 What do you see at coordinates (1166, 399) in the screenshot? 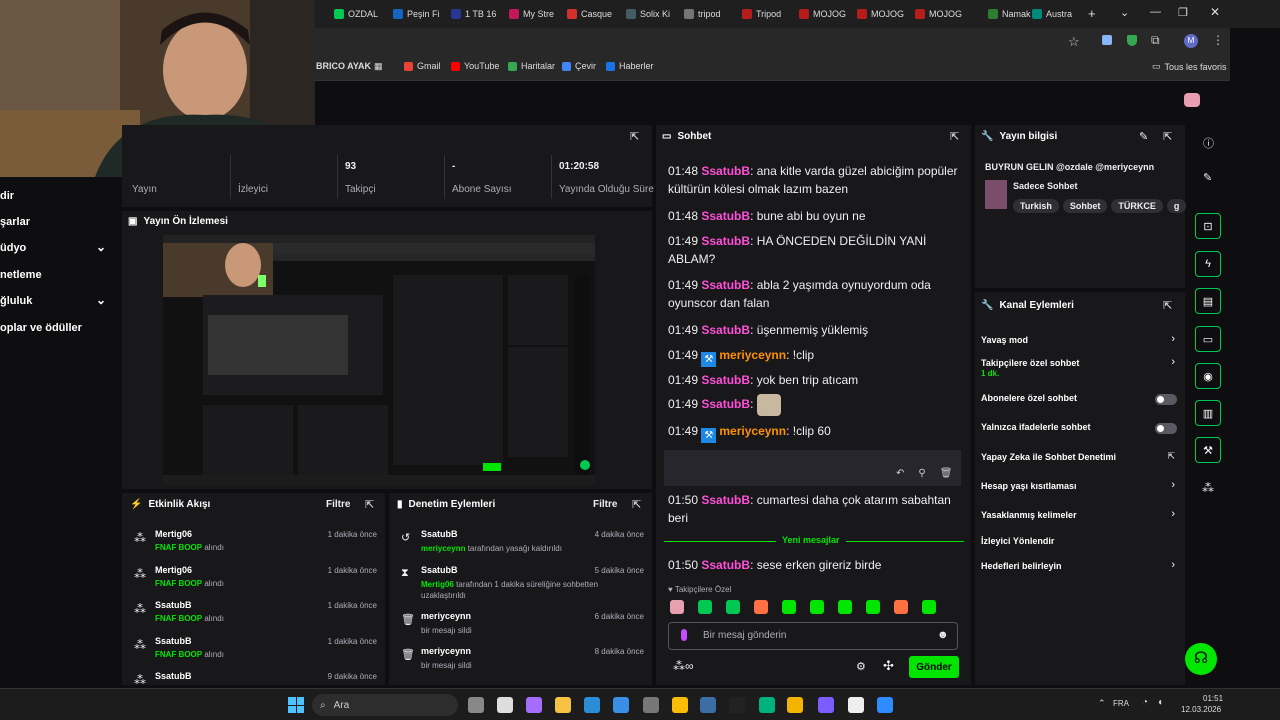
I see `action-toggle` at bounding box center [1166, 399].